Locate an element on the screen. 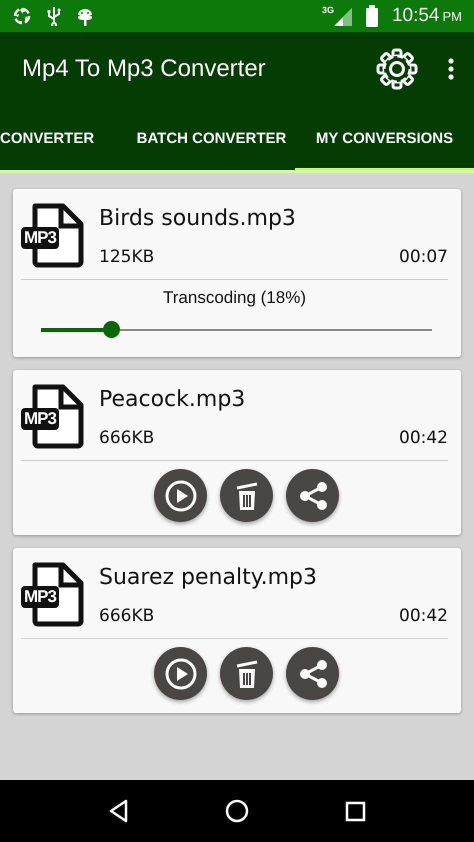 This screenshot has width=474, height=842. back-button is located at coordinates (118, 811).